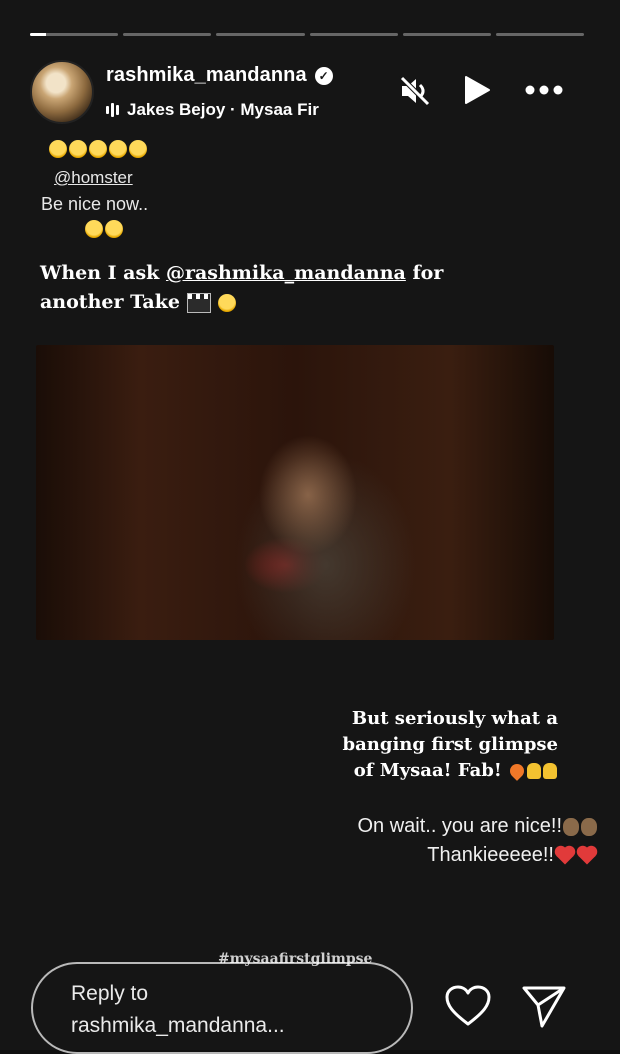  I want to click on caption-mention: @rashmika_mandanna, so click(286, 273).